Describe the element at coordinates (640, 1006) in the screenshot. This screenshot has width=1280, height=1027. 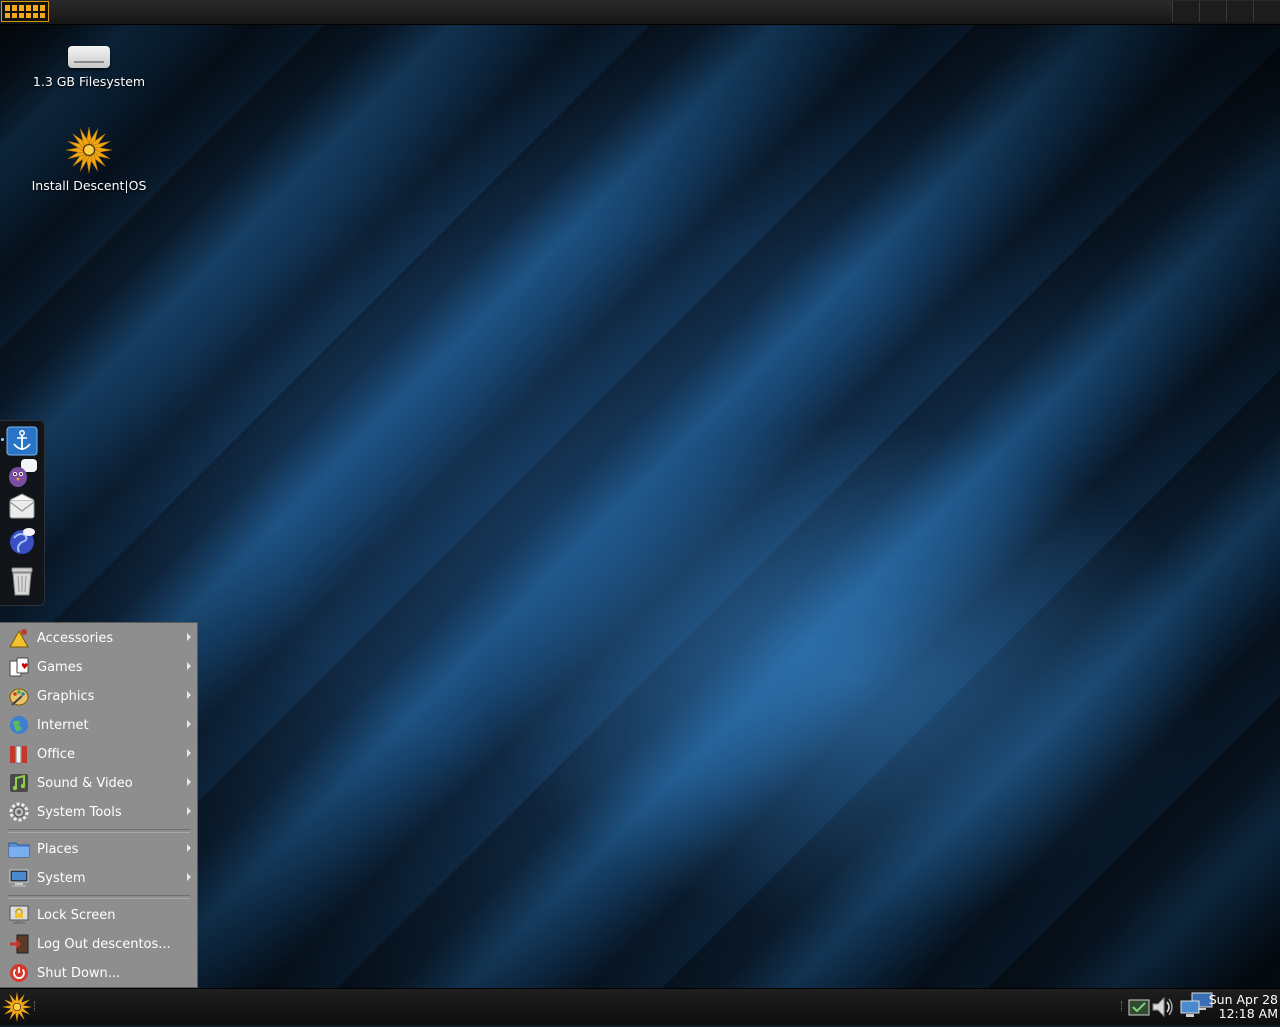
I see `bottom-panel: Sun Apr 28 12:18 AM` at that location.